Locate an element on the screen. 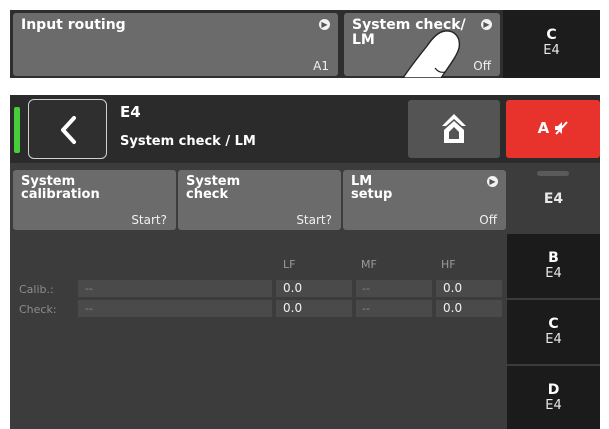 The image size is (609, 429). channel-tab-c: C E4 is located at coordinates (553, 332).